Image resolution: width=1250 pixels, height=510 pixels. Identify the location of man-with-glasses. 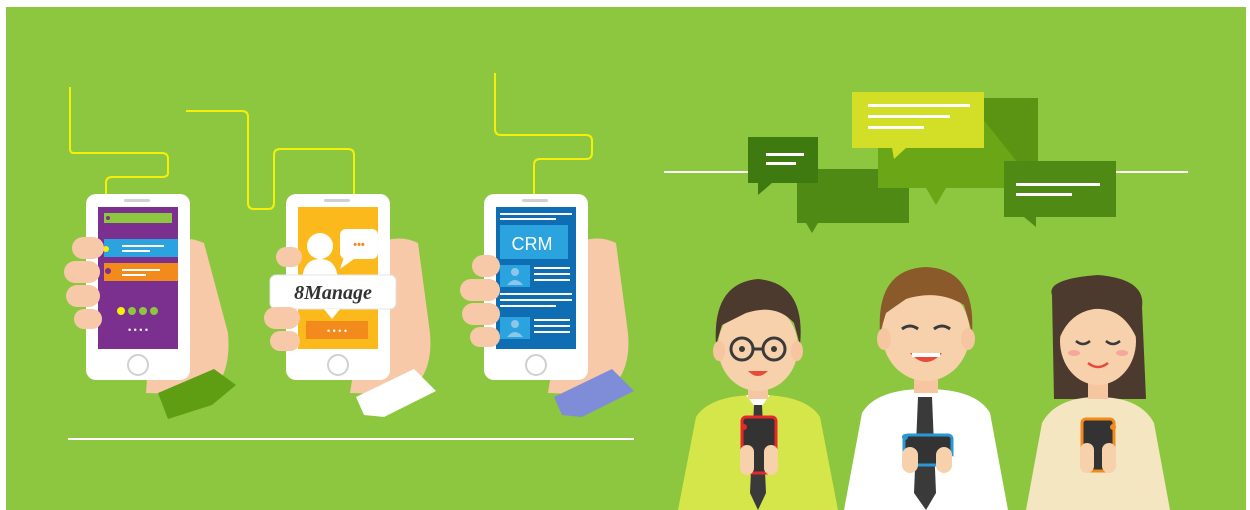
(758, 394).